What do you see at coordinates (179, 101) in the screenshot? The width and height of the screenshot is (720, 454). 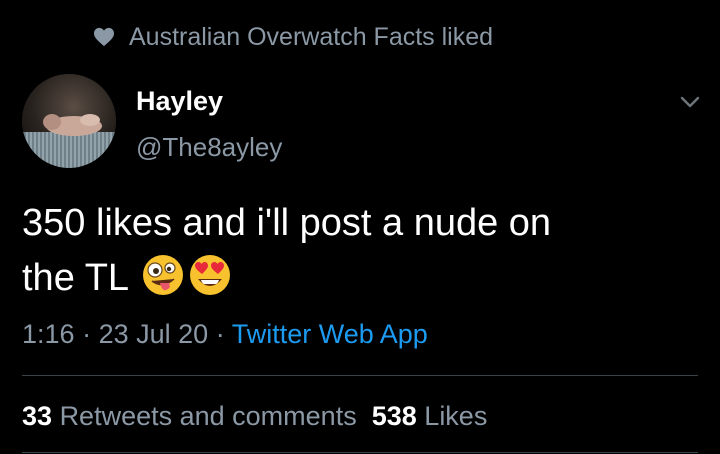 I see `author-name: Hayley` at bounding box center [179, 101].